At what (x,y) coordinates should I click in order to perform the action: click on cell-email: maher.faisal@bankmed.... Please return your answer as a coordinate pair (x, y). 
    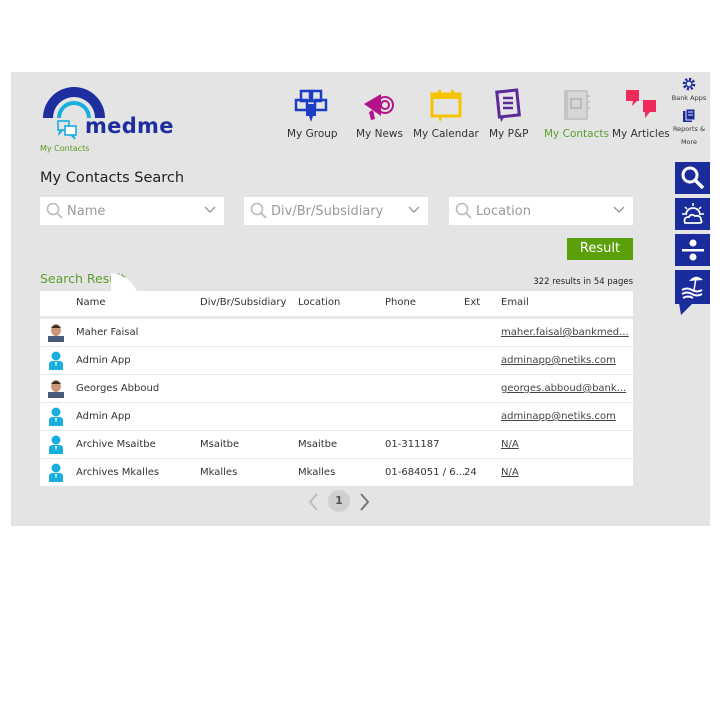
    Looking at the image, I should click on (565, 332).